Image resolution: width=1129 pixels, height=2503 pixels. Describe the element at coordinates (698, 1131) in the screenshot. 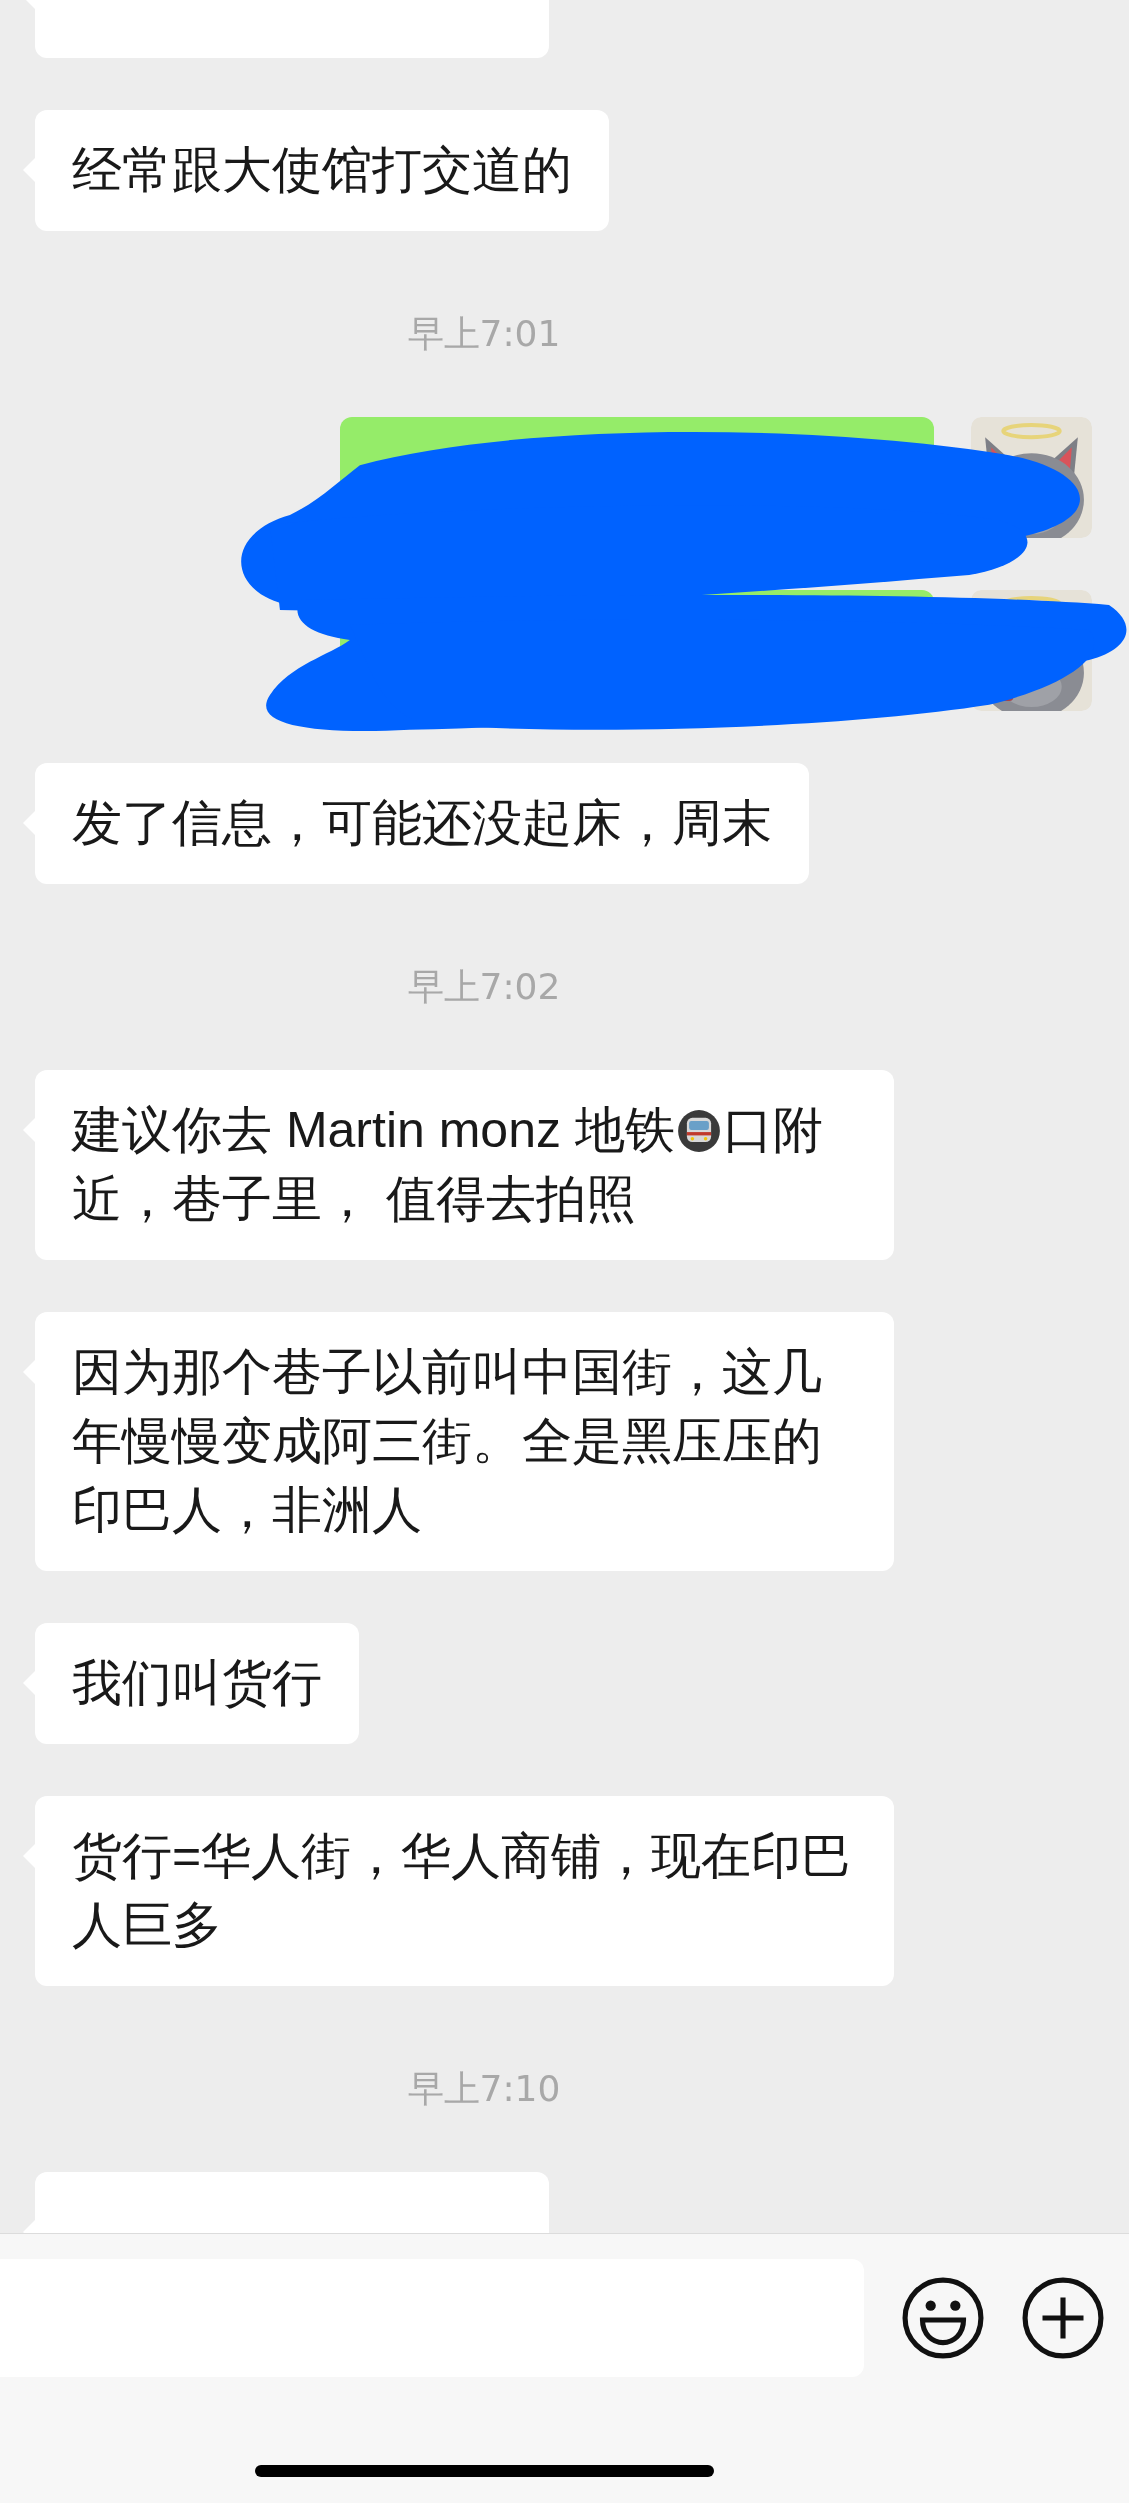

I see `metro-train-icon` at that location.